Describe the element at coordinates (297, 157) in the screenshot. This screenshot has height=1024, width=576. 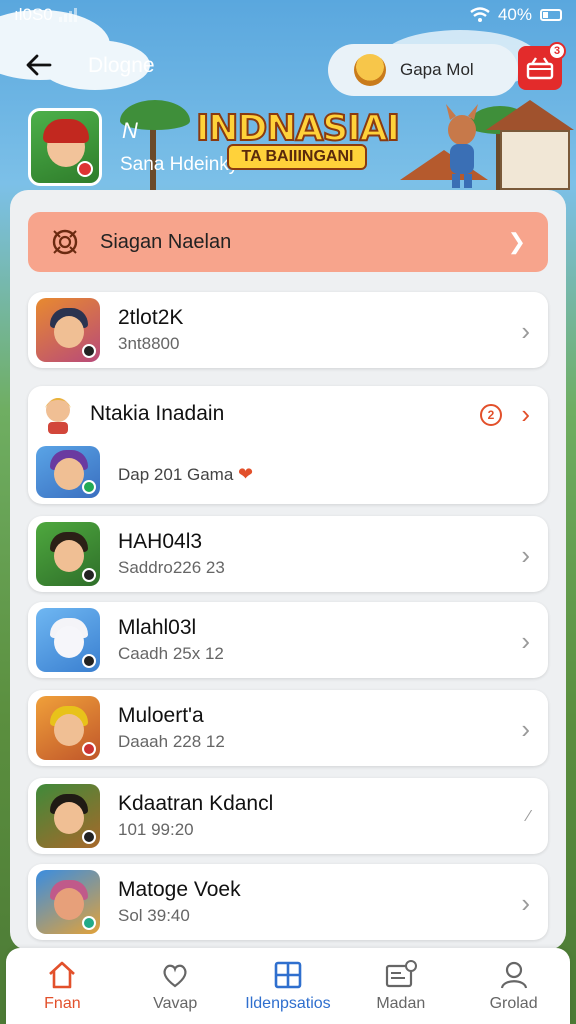
I see `logo-band-text: TA BAIIINGANI` at that location.